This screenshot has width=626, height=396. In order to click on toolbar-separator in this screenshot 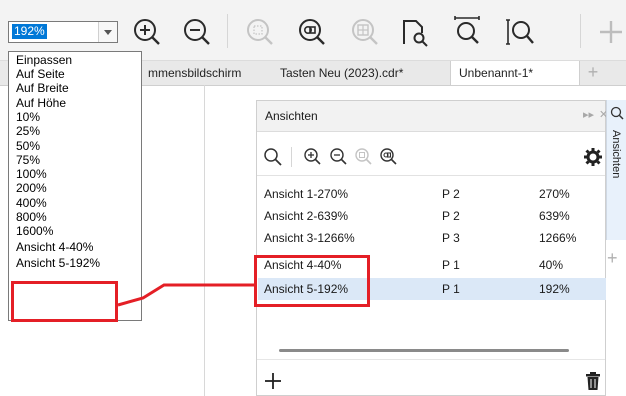, I will do `click(291, 157)`.